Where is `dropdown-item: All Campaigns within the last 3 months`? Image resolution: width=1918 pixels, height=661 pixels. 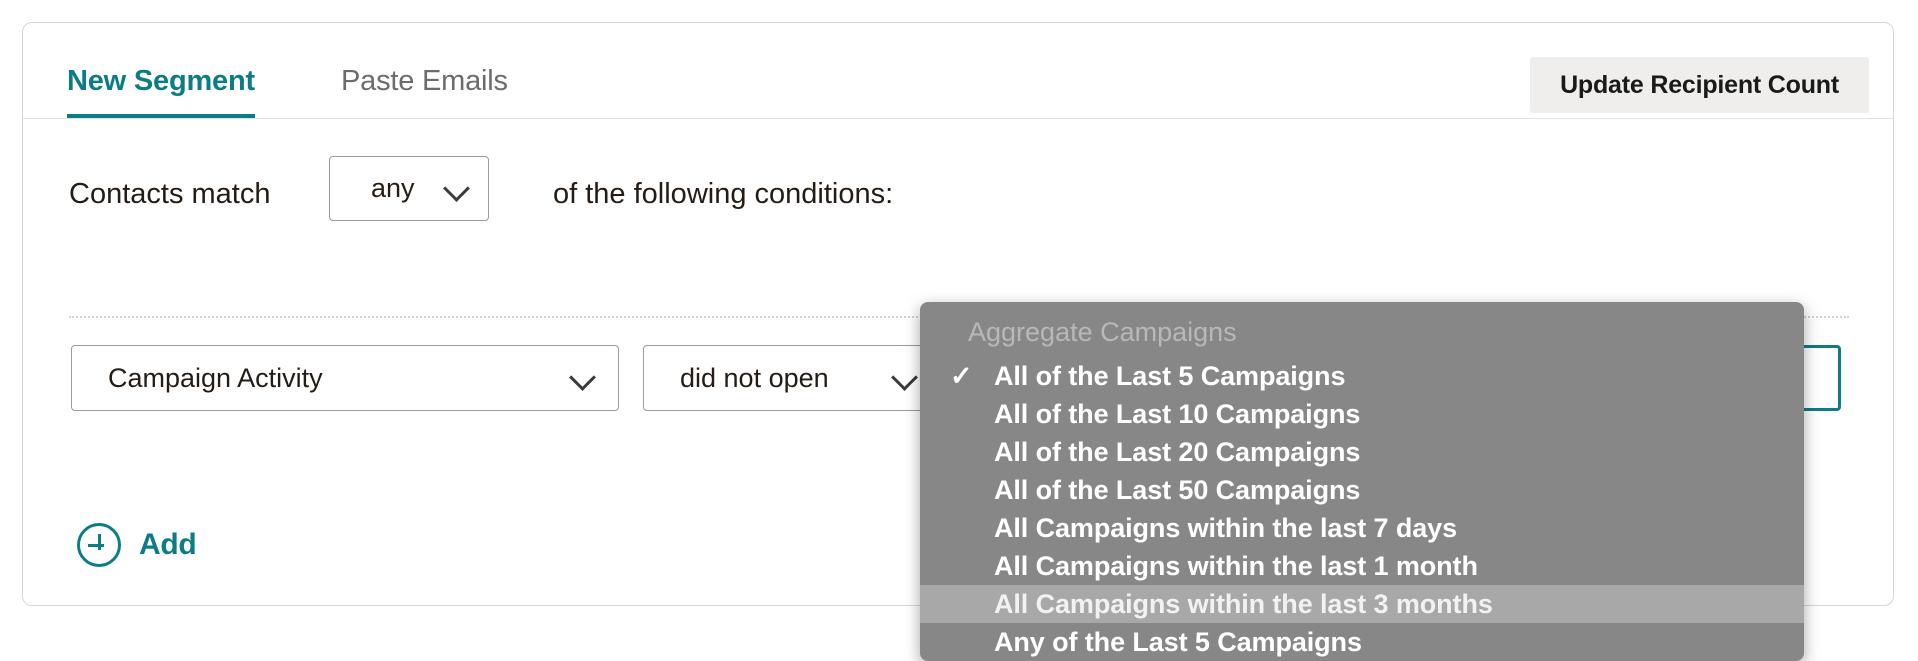 dropdown-item: All Campaigns within the last 3 months is located at coordinates (1362, 604).